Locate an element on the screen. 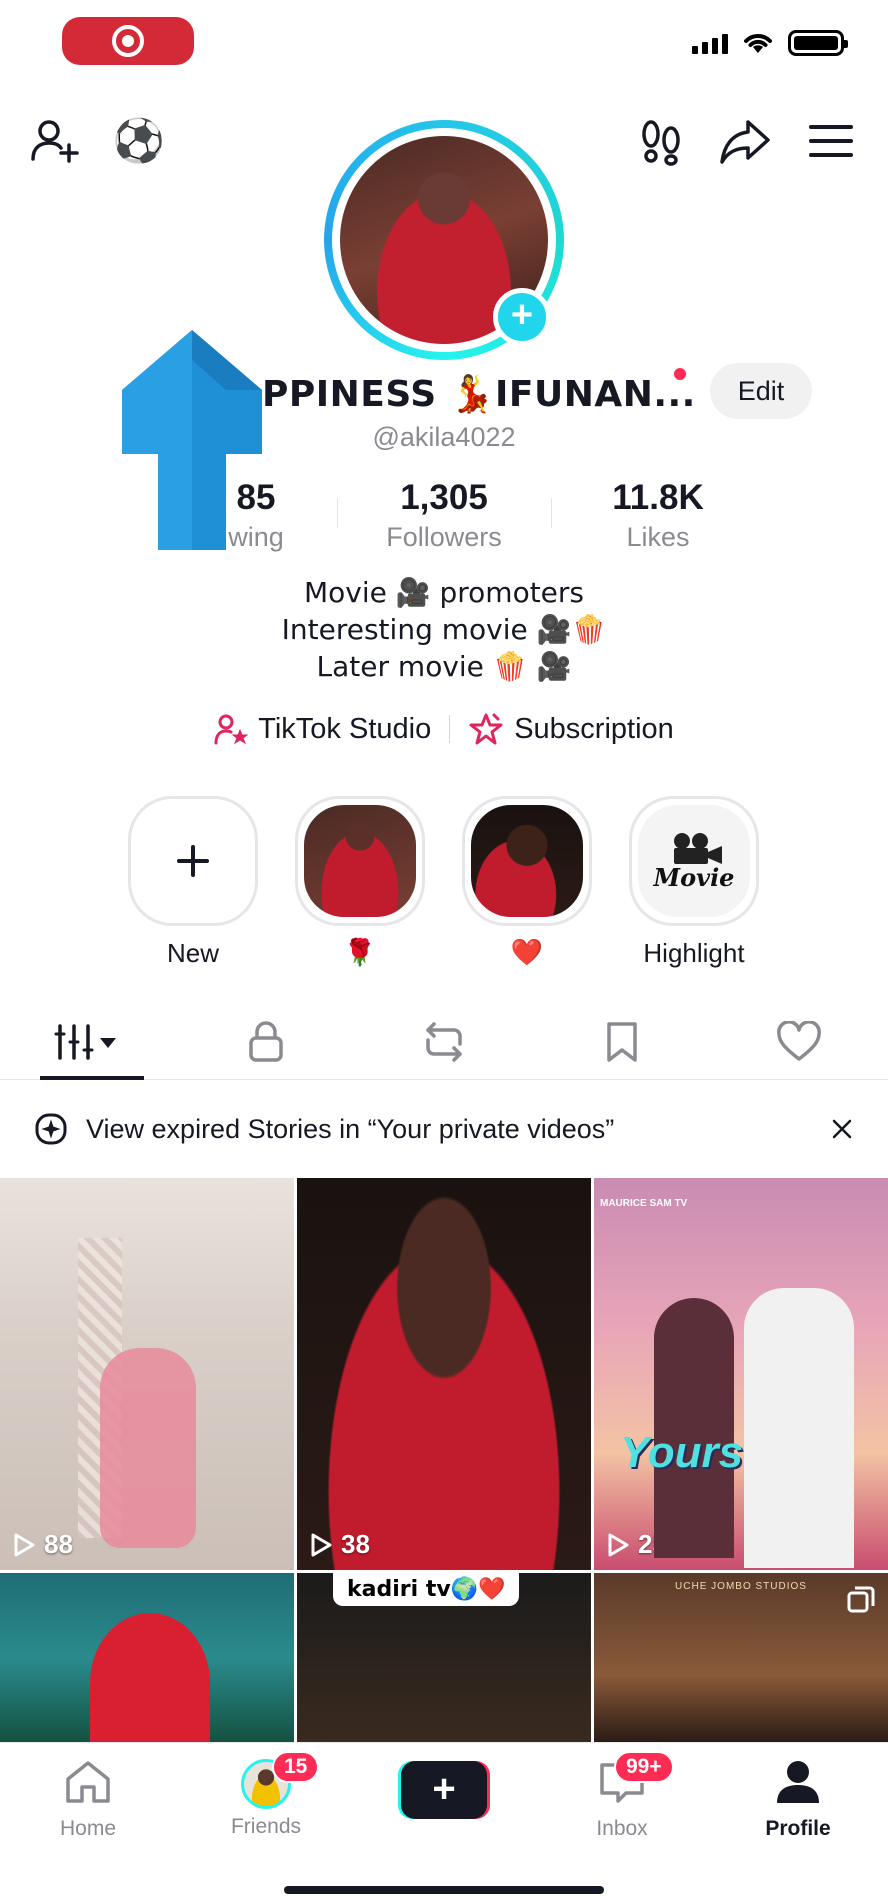  highlight-circle: Movie is located at coordinates (694, 861).